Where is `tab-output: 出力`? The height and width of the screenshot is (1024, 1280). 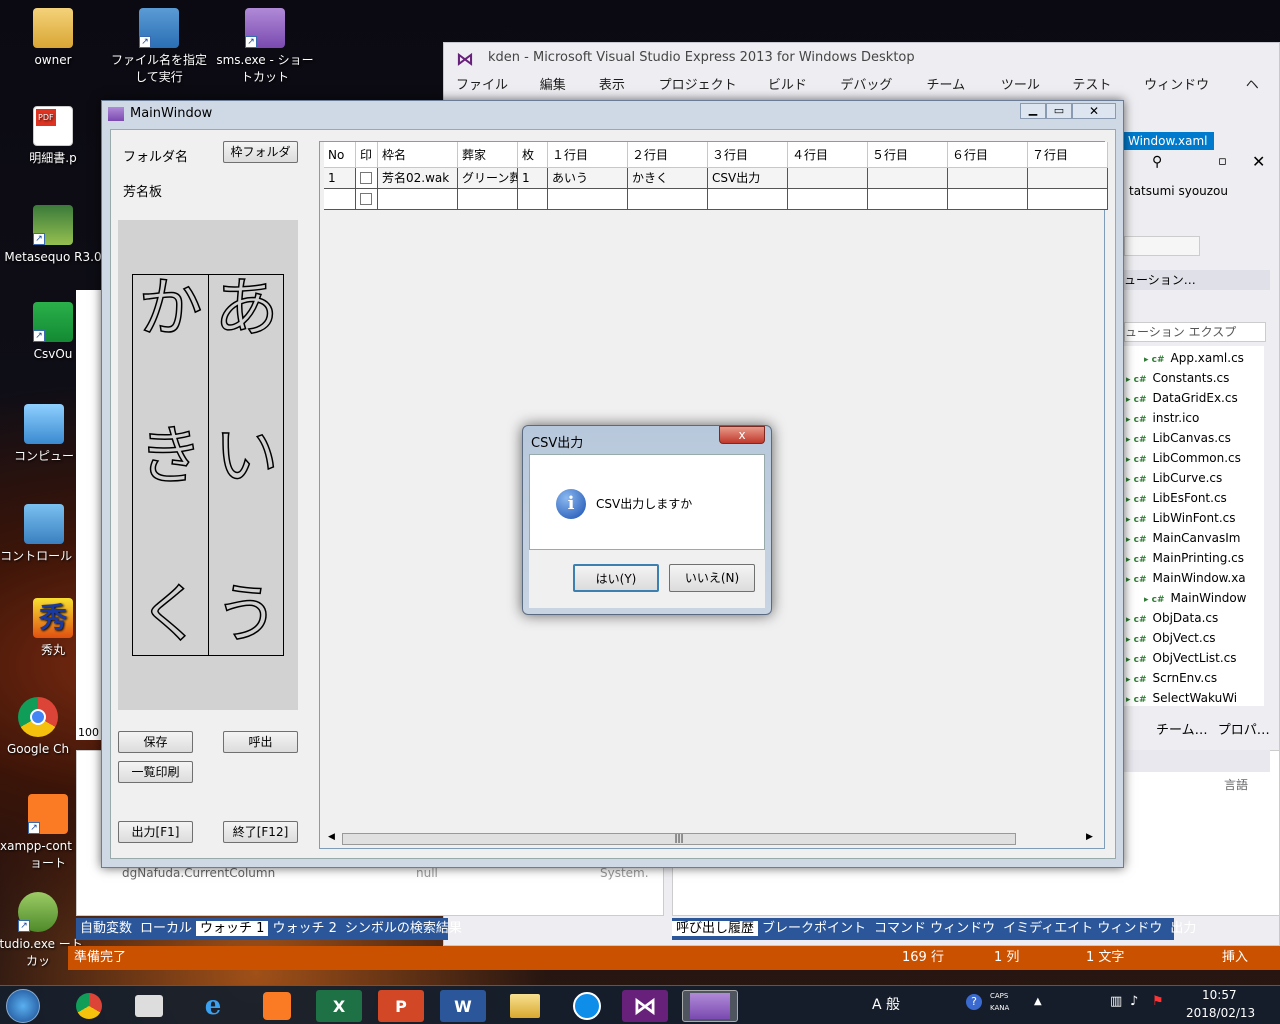
tab-output: 出力 is located at coordinates (1183, 928).